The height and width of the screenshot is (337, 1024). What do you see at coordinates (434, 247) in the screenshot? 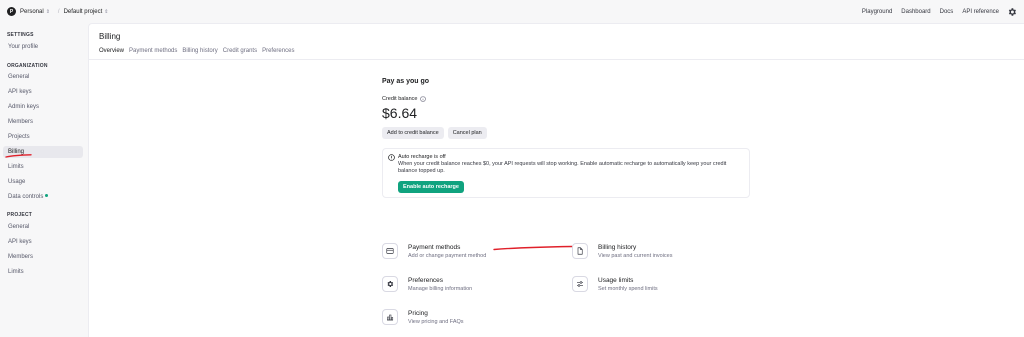
I see `link-title: Payment methods` at bounding box center [434, 247].